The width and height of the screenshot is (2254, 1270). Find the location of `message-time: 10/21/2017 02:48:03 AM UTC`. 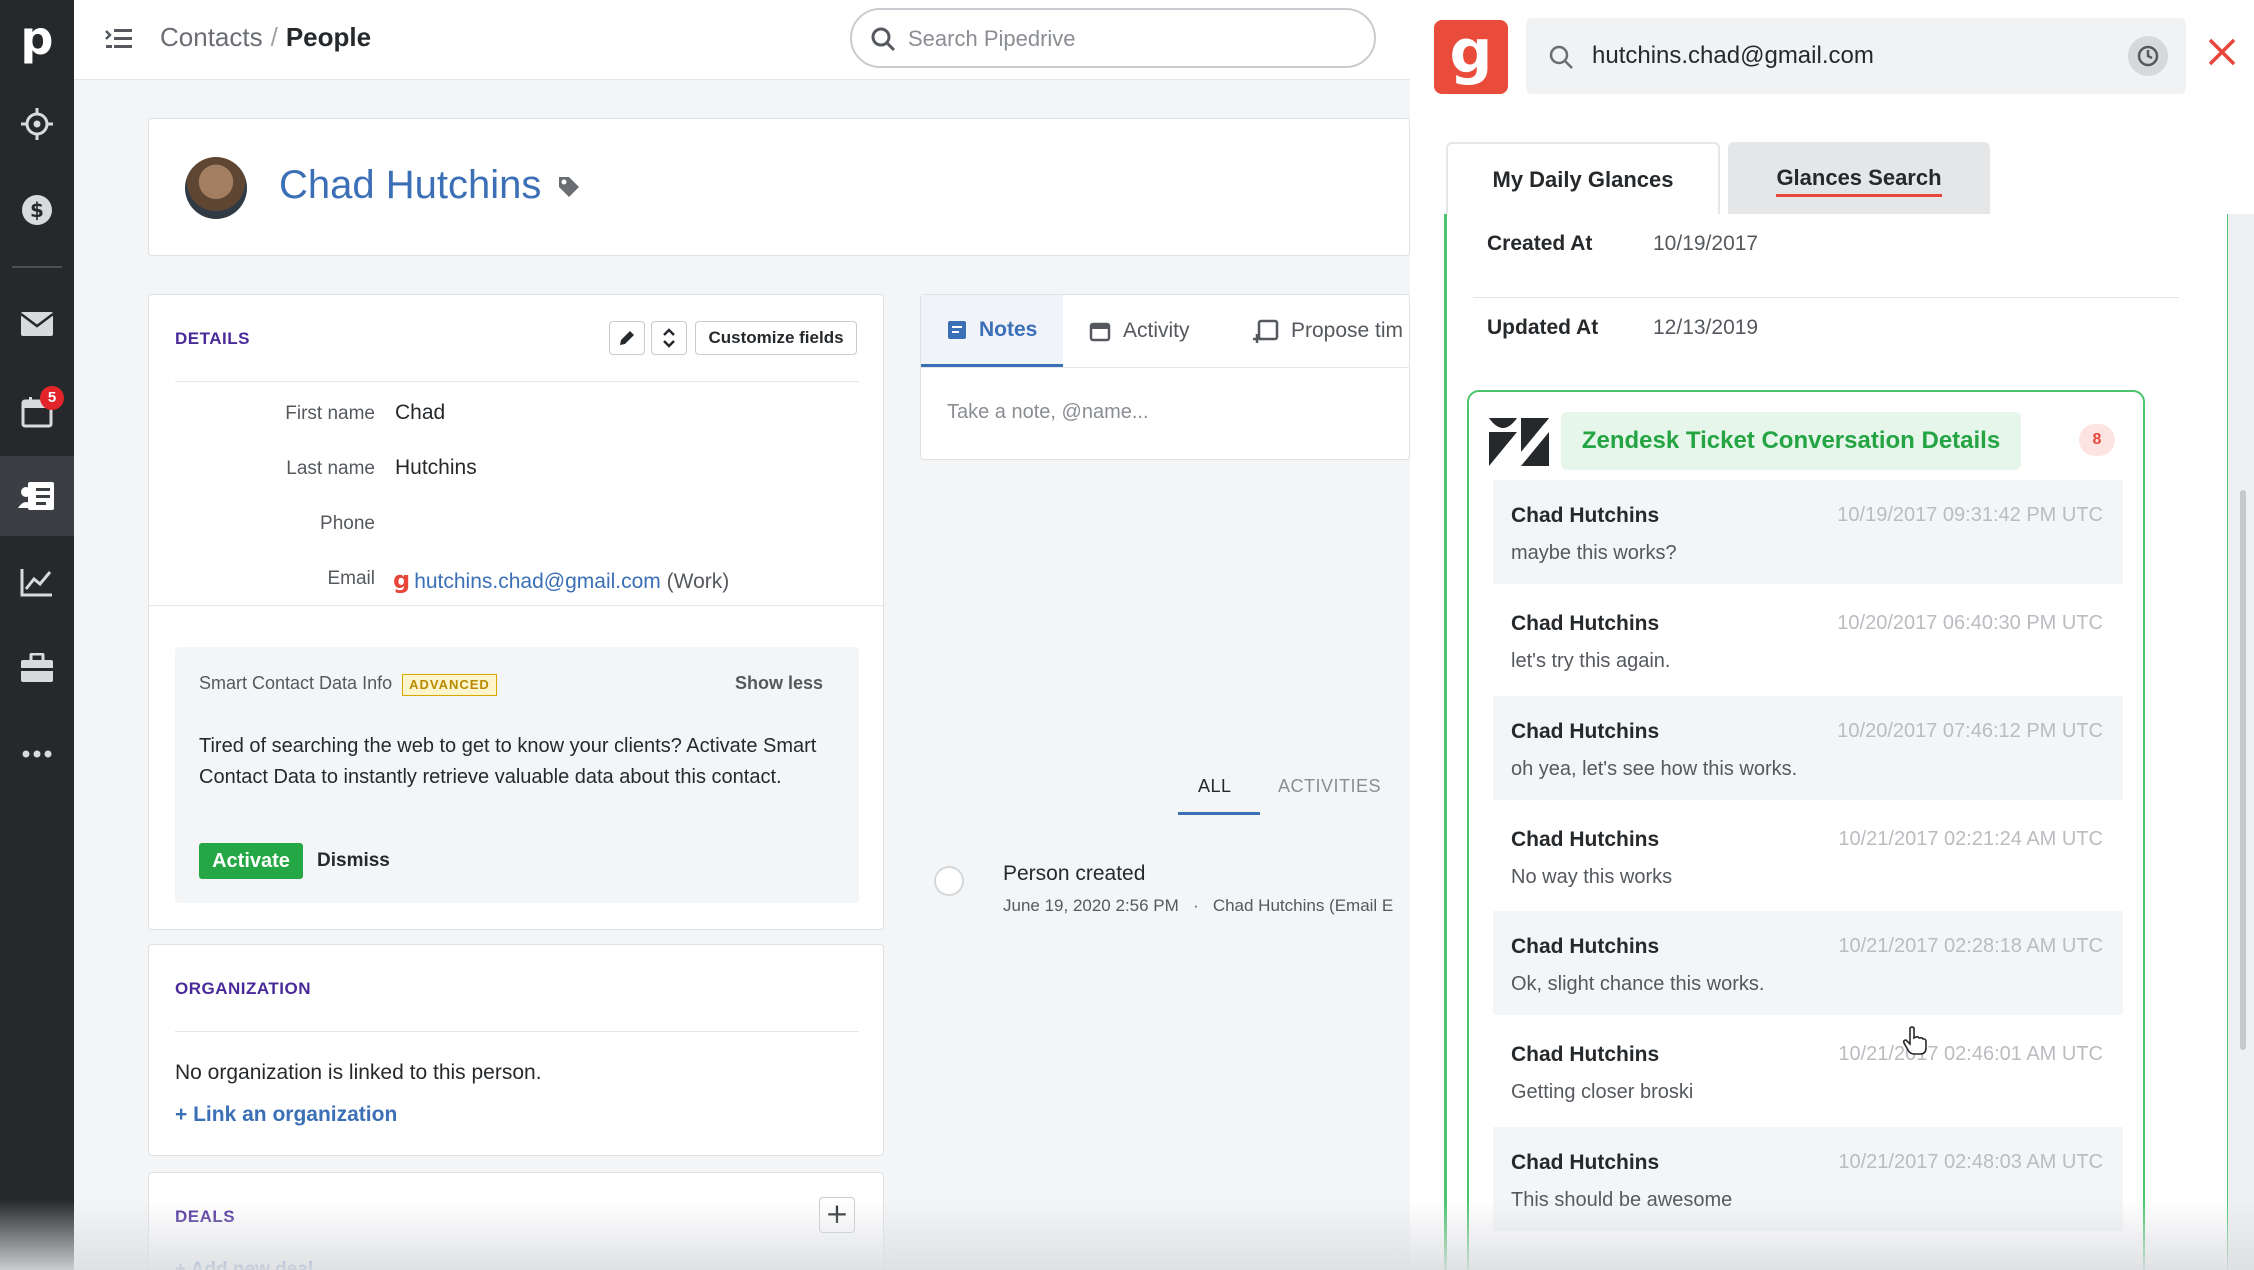

message-time: 10/21/2017 02:48:03 AM UTC is located at coordinates (1970, 1162).